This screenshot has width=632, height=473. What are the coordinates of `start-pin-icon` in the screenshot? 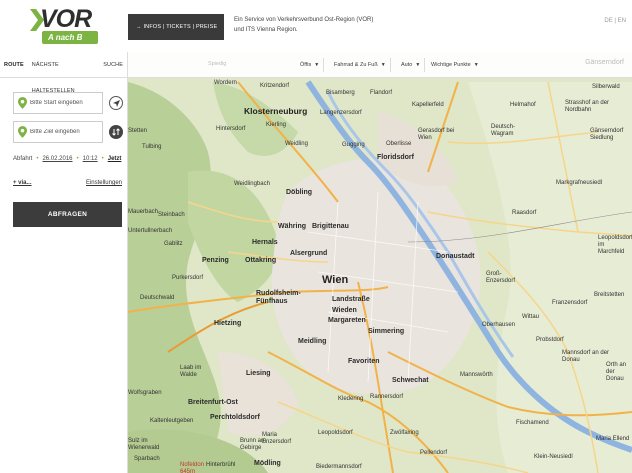 It's located at (22, 103).